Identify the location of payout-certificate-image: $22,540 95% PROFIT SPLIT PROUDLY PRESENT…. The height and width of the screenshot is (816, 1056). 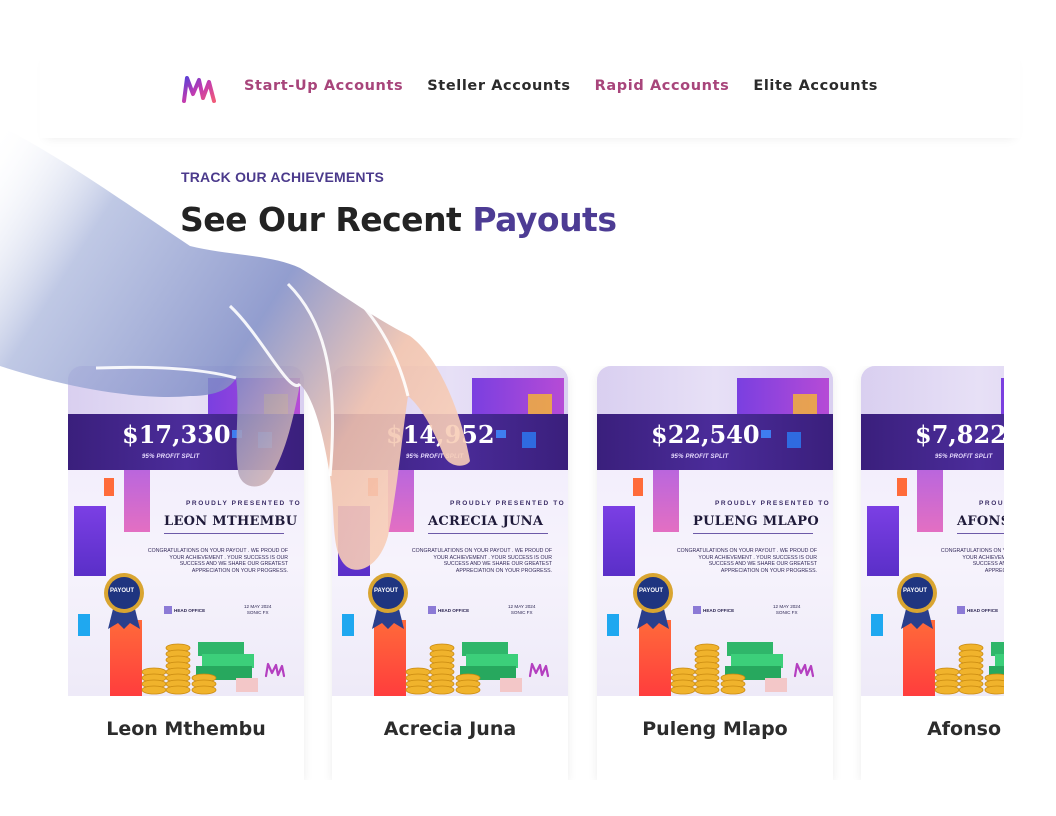
(715, 531).